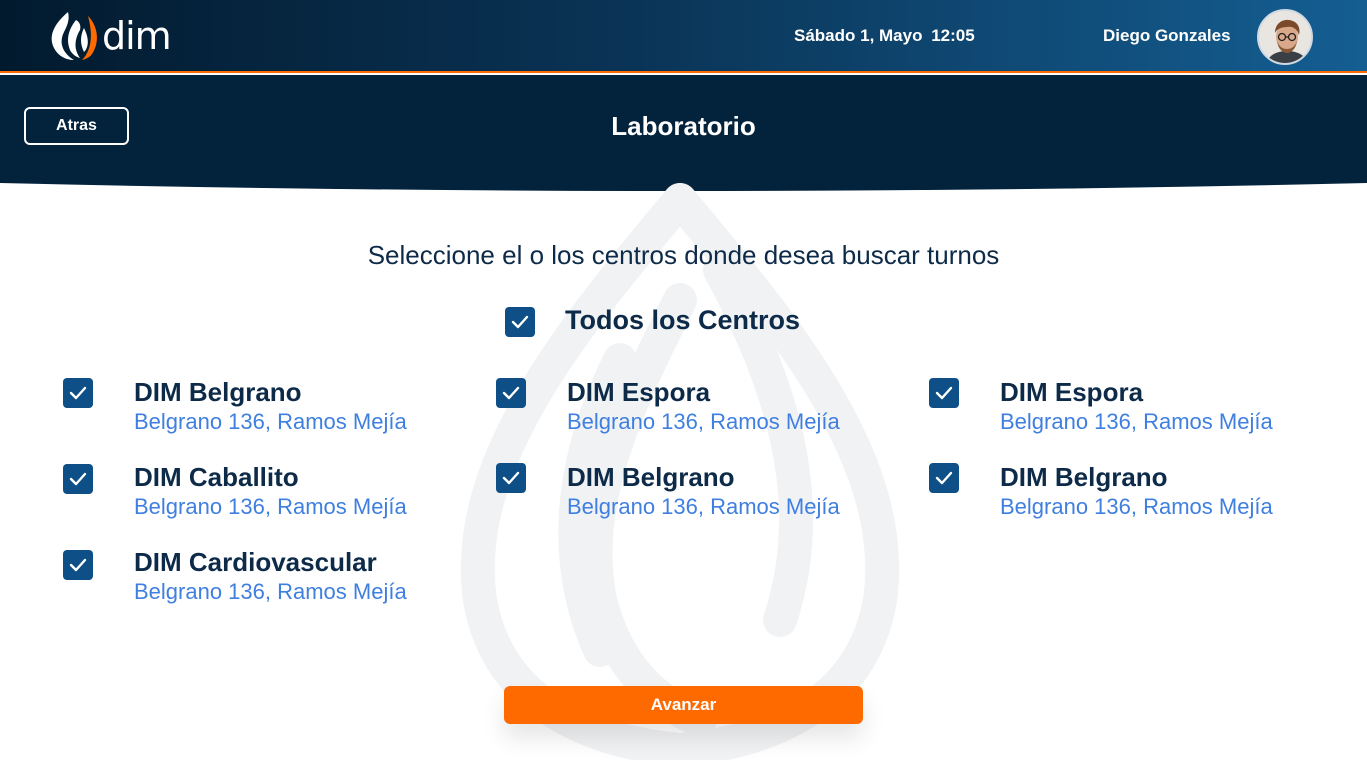 This screenshot has width=1367, height=769. What do you see at coordinates (858, 35) in the screenshot?
I see `date-label: Sábado 1, Mayo` at bounding box center [858, 35].